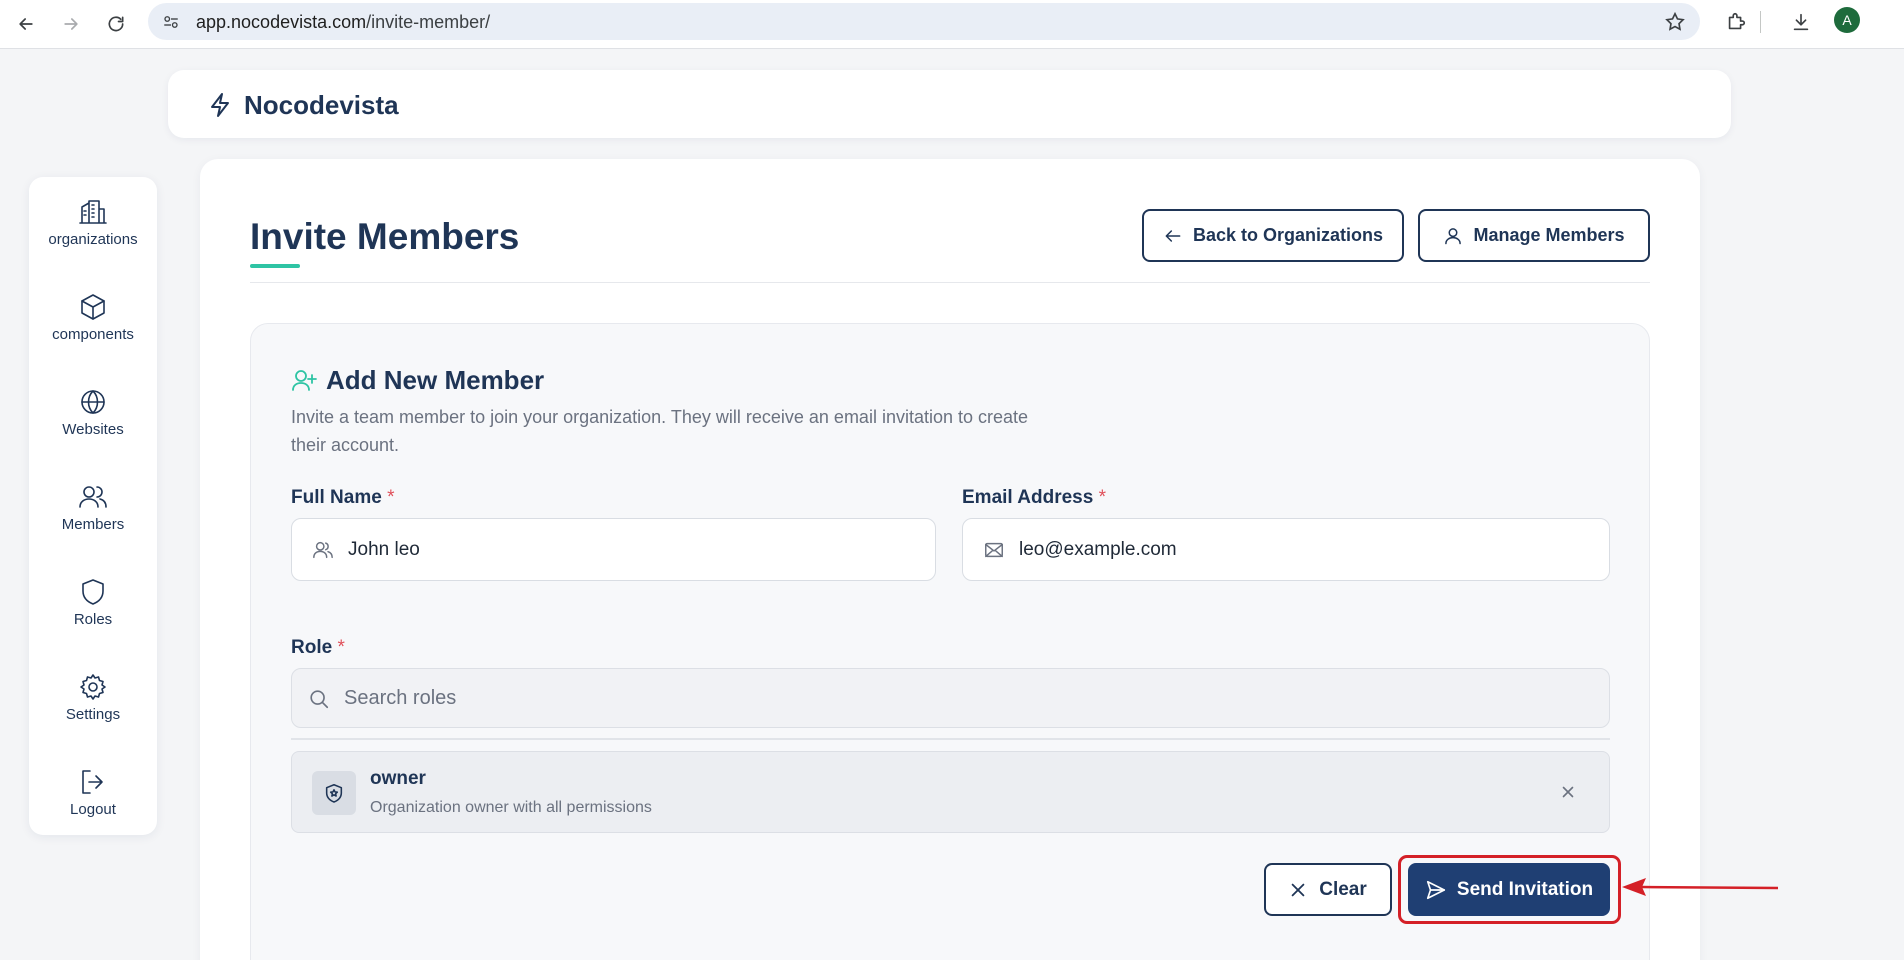 This screenshot has width=1904, height=960. I want to click on profile-avatar: A, so click(1847, 20).